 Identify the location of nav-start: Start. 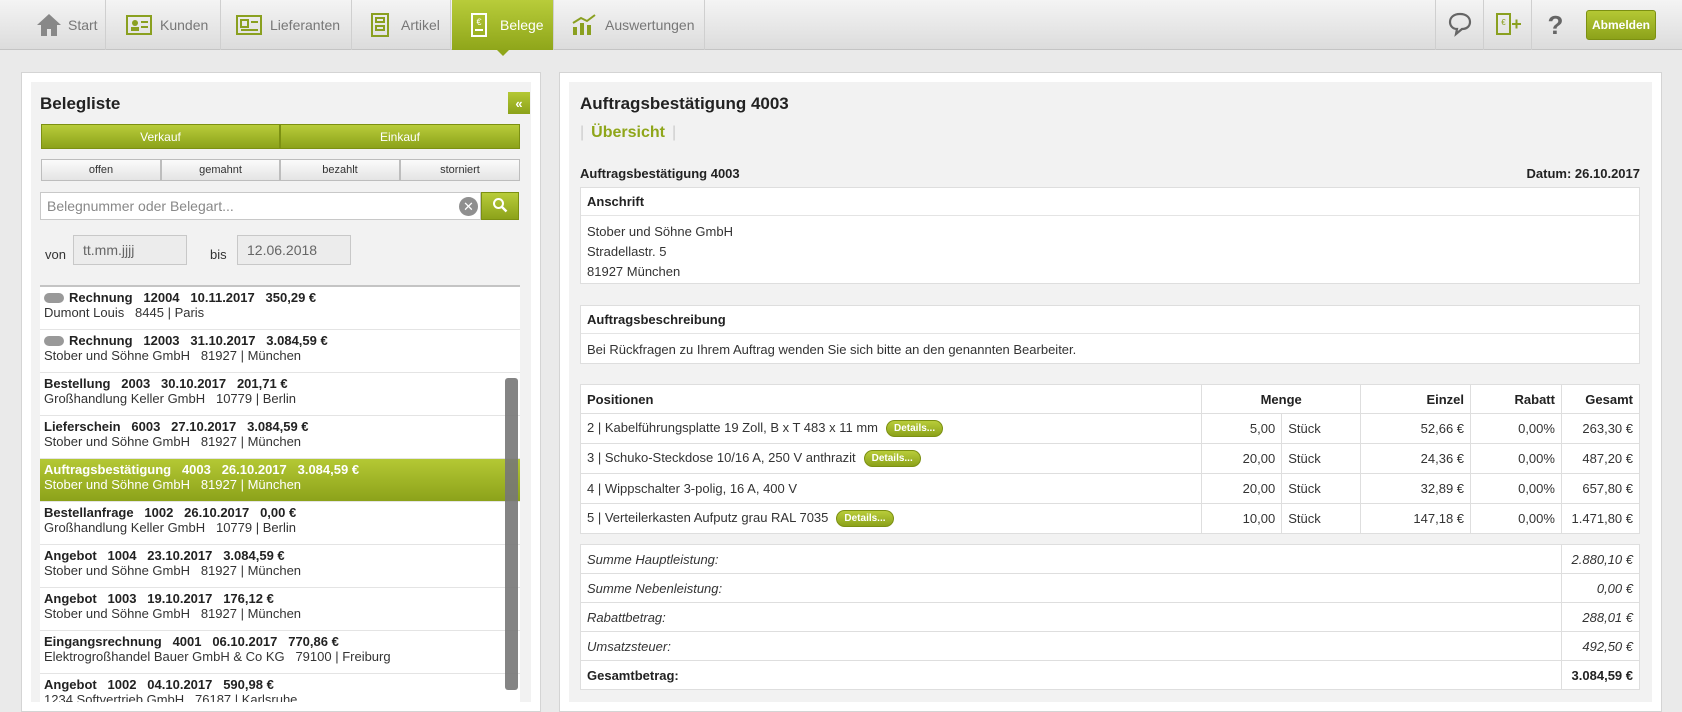
(70, 25).